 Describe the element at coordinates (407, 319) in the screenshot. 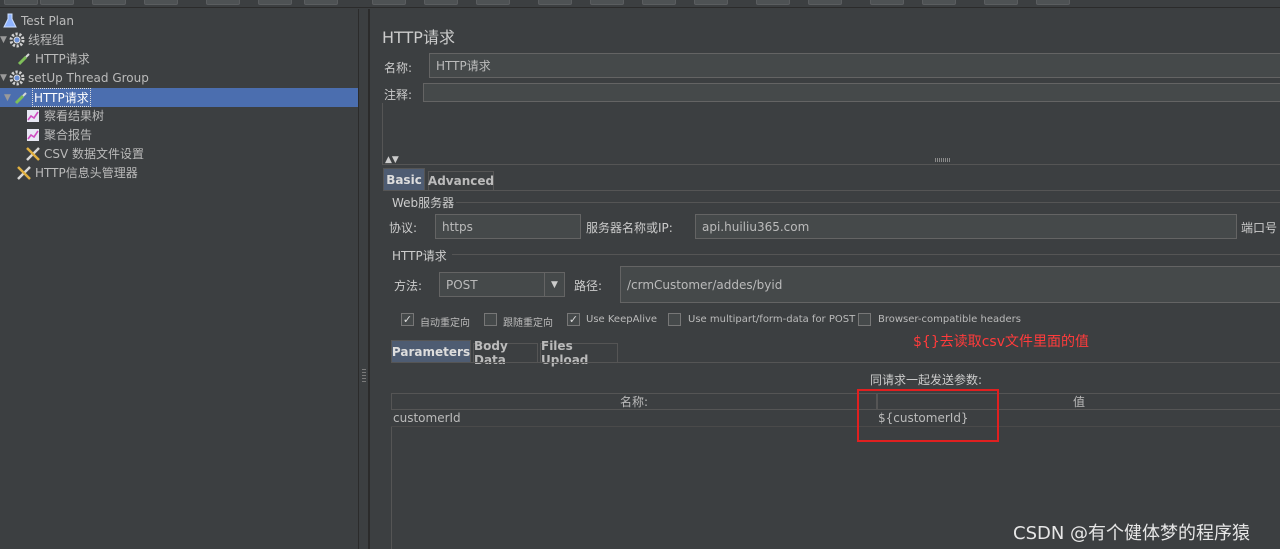

I see `follow-redirects-auto-checkbox: ✓` at that location.